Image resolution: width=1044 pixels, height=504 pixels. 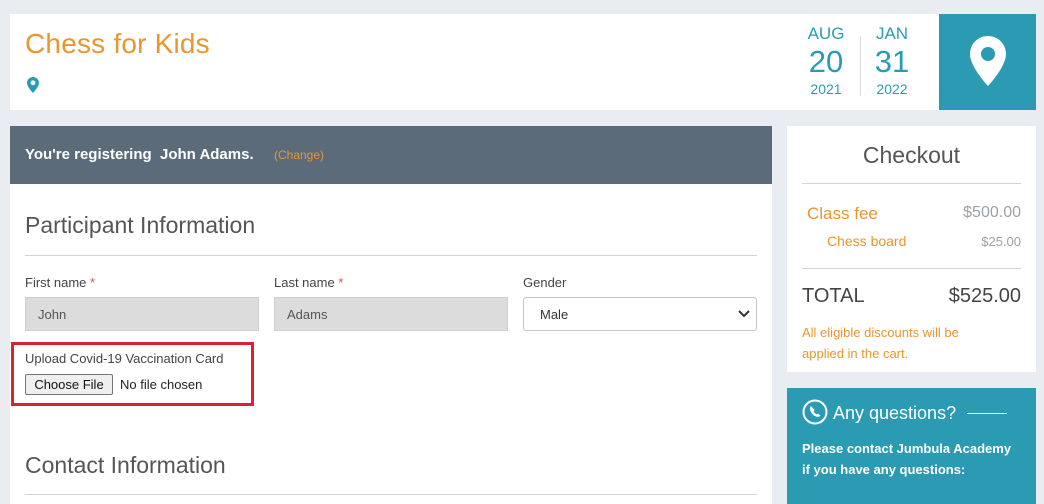 I want to click on participant-section-title: Participant Information, so click(x=140, y=225).